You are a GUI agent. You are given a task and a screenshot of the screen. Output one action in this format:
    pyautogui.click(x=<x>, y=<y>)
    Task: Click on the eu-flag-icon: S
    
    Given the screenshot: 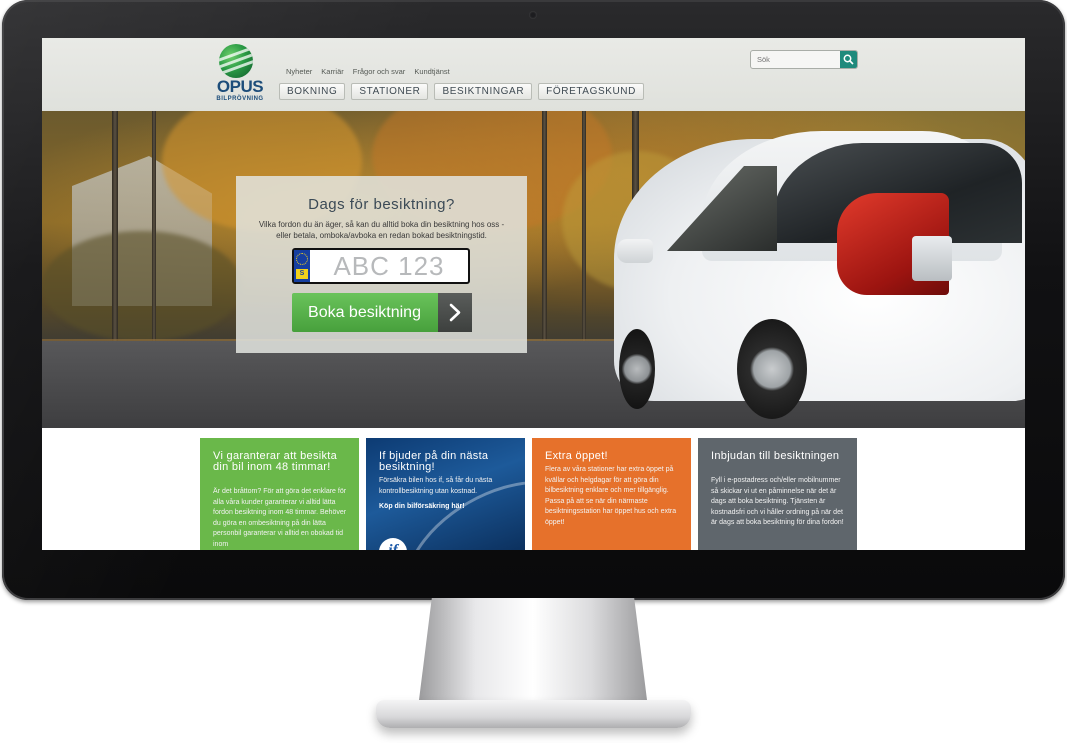 What is the action you would take?
    pyautogui.click(x=302, y=266)
    